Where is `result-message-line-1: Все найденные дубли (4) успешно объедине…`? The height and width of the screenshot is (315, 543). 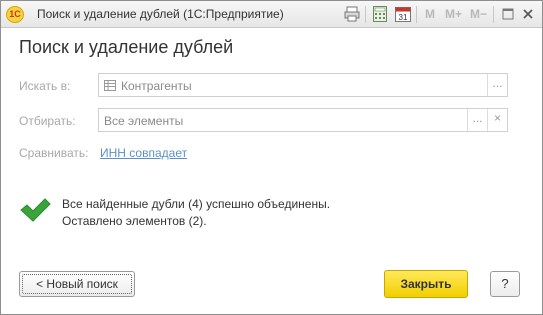 result-message-line-1: Все найденные дубли (4) успешно объедине… is located at coordinates (196, 204).